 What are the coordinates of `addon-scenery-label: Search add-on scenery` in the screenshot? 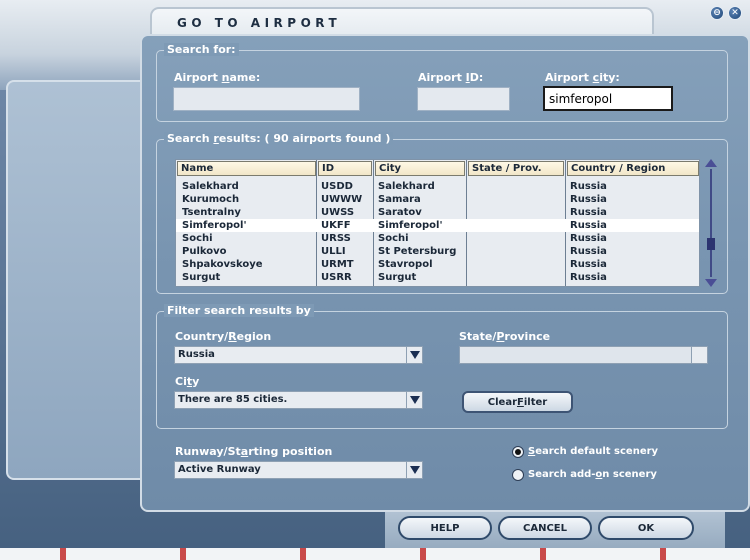 It's located at (592, 474).